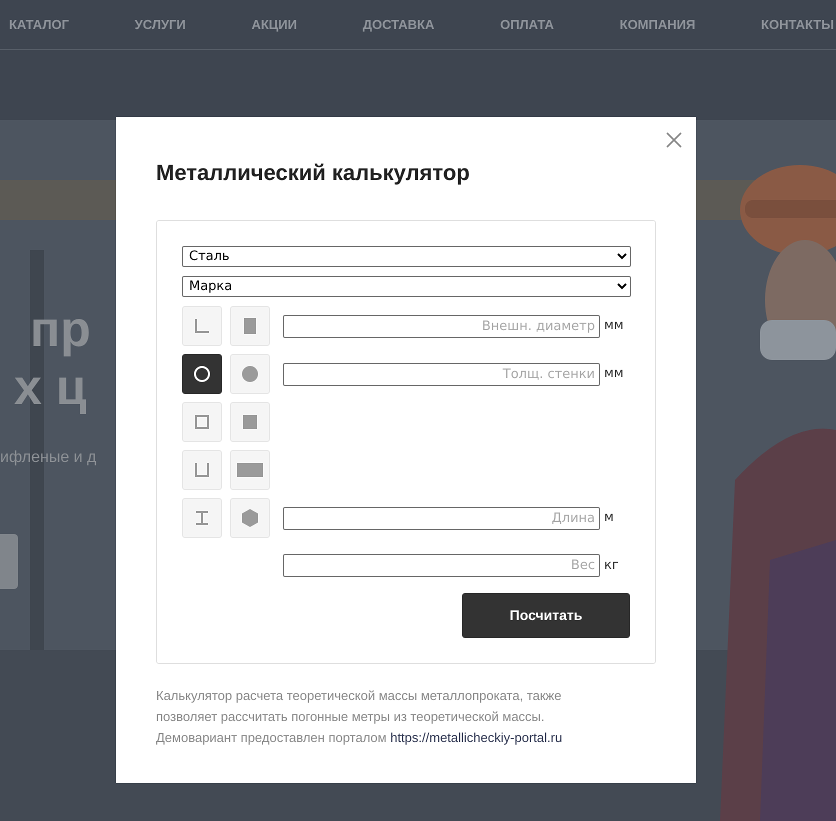 This screenshot has height=821, width=836. I want to click on nav-link: УСЛУГИ, so click(160, 24).